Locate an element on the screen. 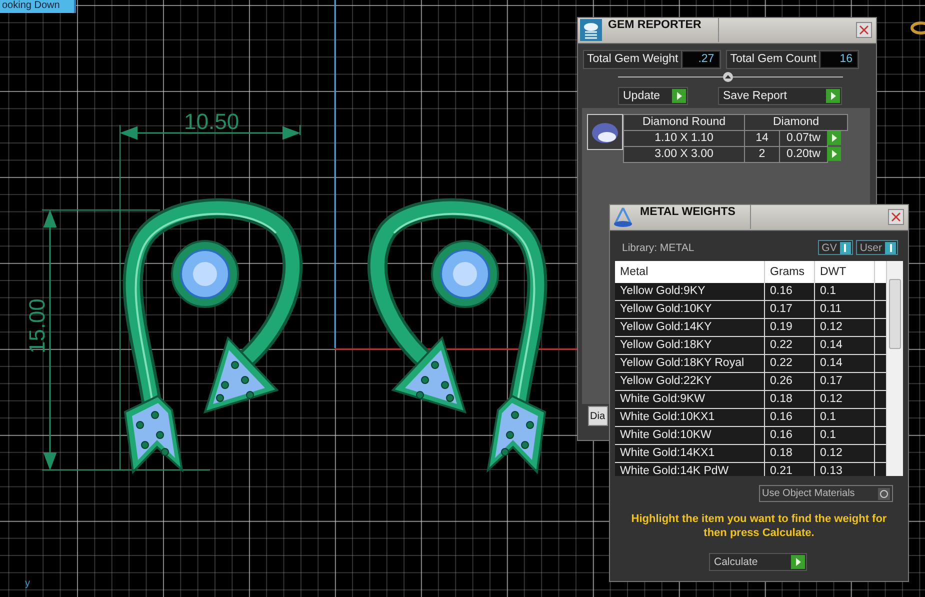 The width and height of the screenshot is (925, 597). table-cell: 0.21 is located at coordinates (790, 469).